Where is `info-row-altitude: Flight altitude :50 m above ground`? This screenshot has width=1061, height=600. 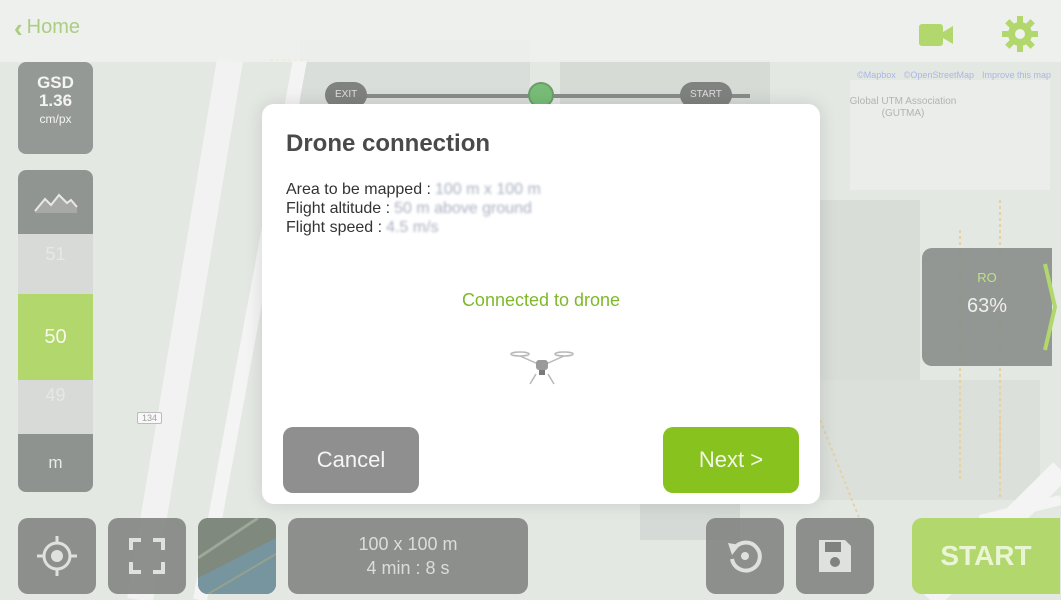
info-row-altitude: Flight altitude :50 m above ground is located at coordinates (413, 208).